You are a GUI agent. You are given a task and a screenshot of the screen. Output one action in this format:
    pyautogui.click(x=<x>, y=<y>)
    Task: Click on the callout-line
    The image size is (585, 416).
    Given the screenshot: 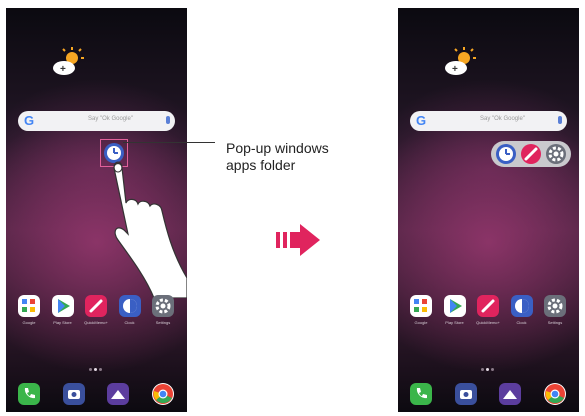 What is the action you would take?
    pyautogui.click(x=169, y=142)
    